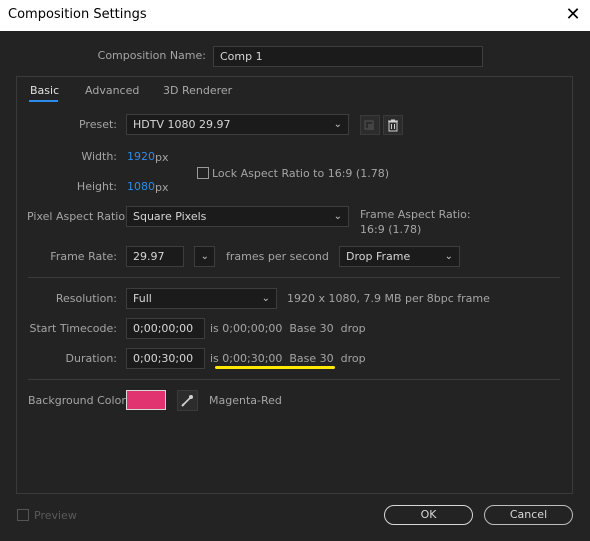 The image size is (590, 541). What do you see at coordinates (91, 358) in the screenshot?
I see `duration-label: Duration:` at bounding box center [91, 358].